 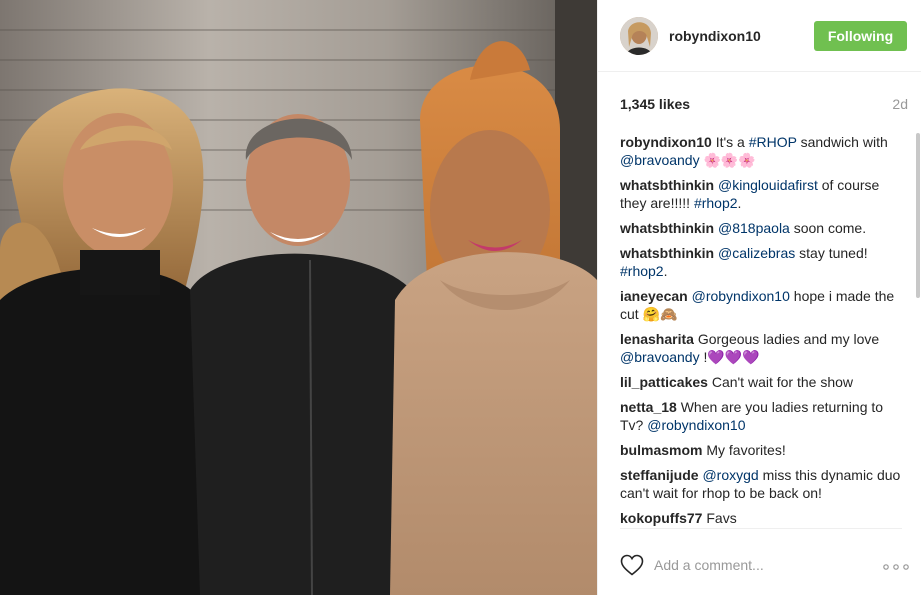 I want to click on following-button: Following, so click(x=860, y=36).